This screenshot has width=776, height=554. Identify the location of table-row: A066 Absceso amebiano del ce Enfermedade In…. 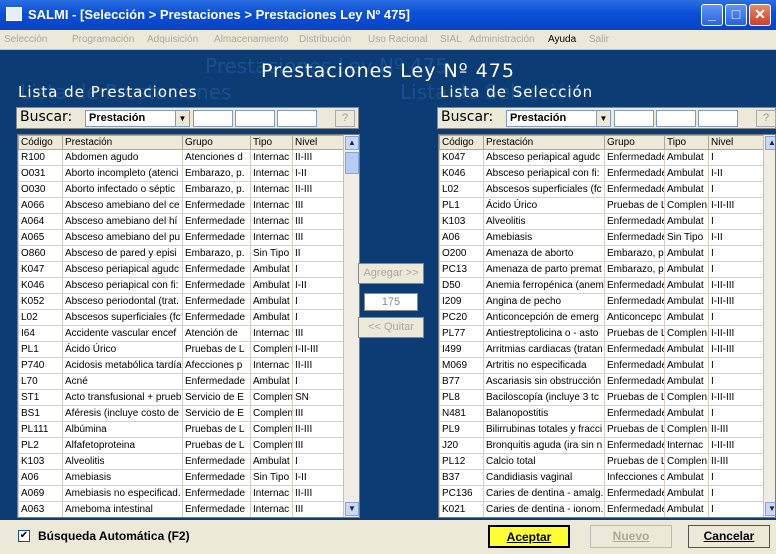
(181, 205).